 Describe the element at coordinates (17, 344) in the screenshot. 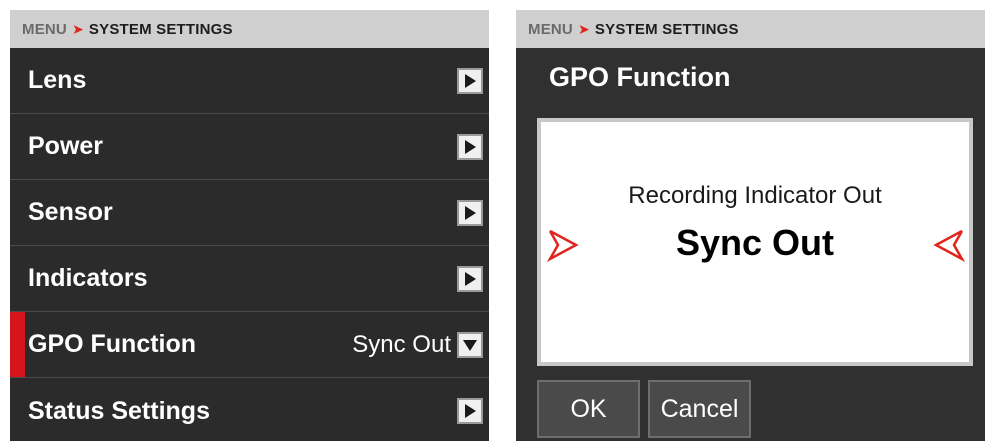

I see `selection-marker` at that location.